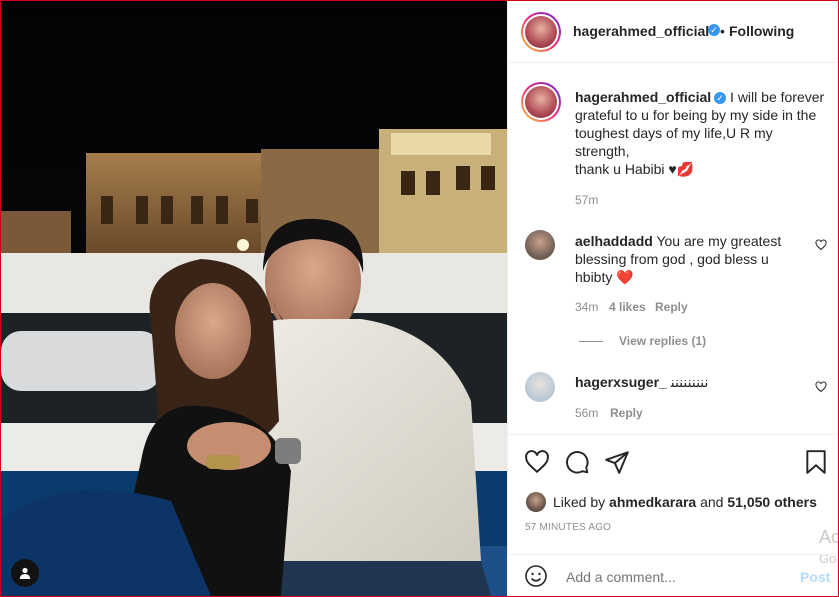 Image resolution: width=839 pixels, height=597 pixels. Describe the element at coordinates (568, 527) in the screenshot. I see `post-timestamp: 57 MINUTES AGO` at that location.